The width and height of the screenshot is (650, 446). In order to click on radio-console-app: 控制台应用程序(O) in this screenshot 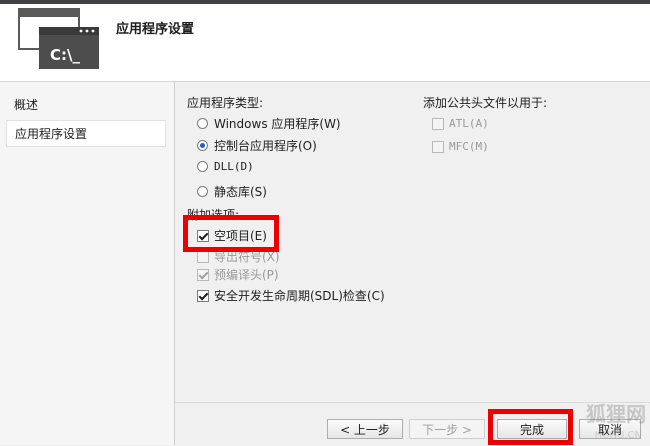, I will do `click(257, 145)`.